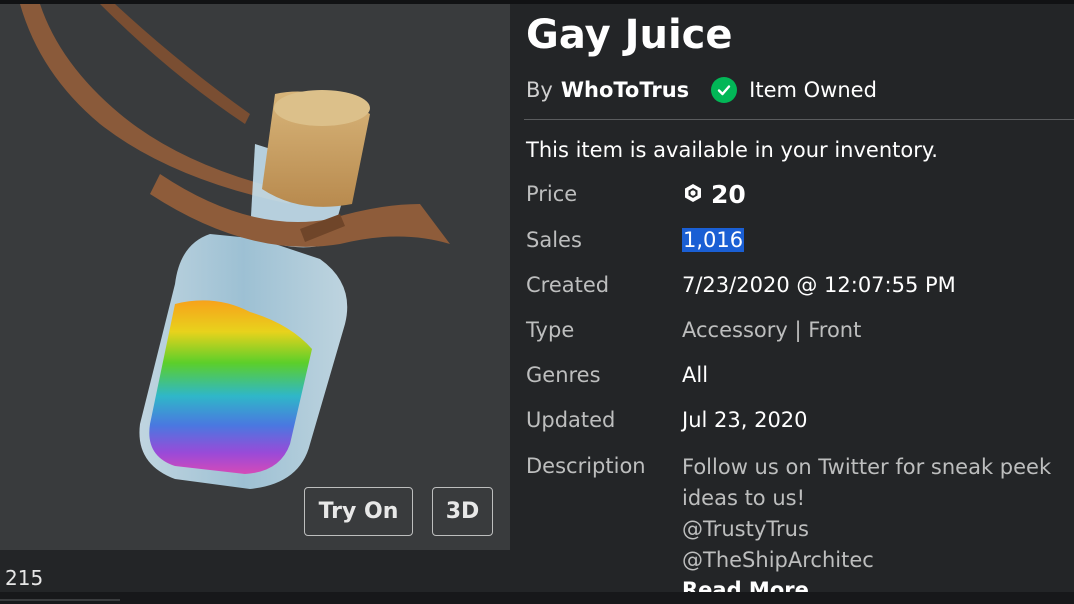  What do you see at coordinates (629, 35) in the screenshot?
I see `item-title: Gay Juice` at bounding box center [629, 35].